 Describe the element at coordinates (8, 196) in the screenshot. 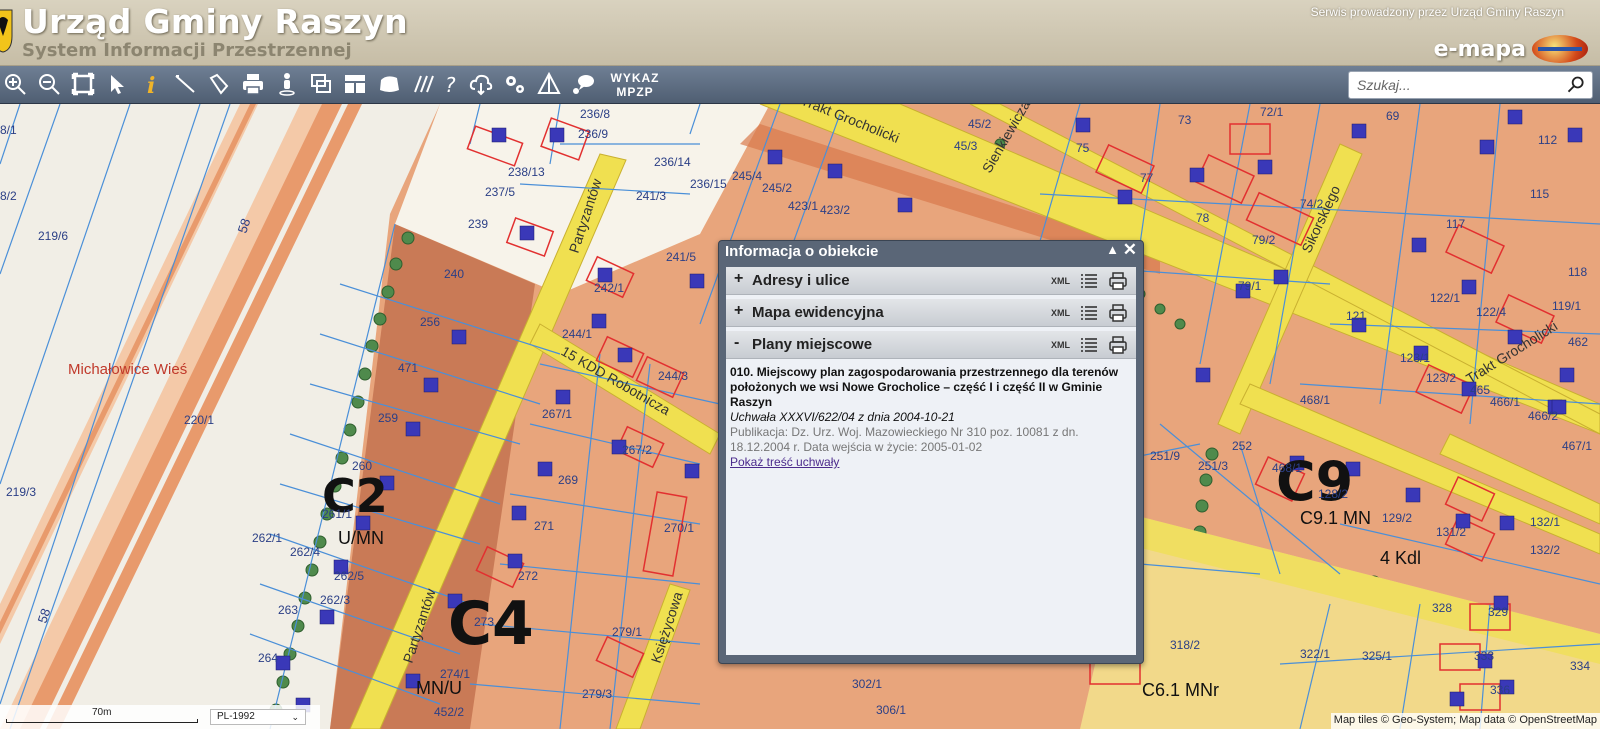

I see `svg-text: 8/2` at that location.